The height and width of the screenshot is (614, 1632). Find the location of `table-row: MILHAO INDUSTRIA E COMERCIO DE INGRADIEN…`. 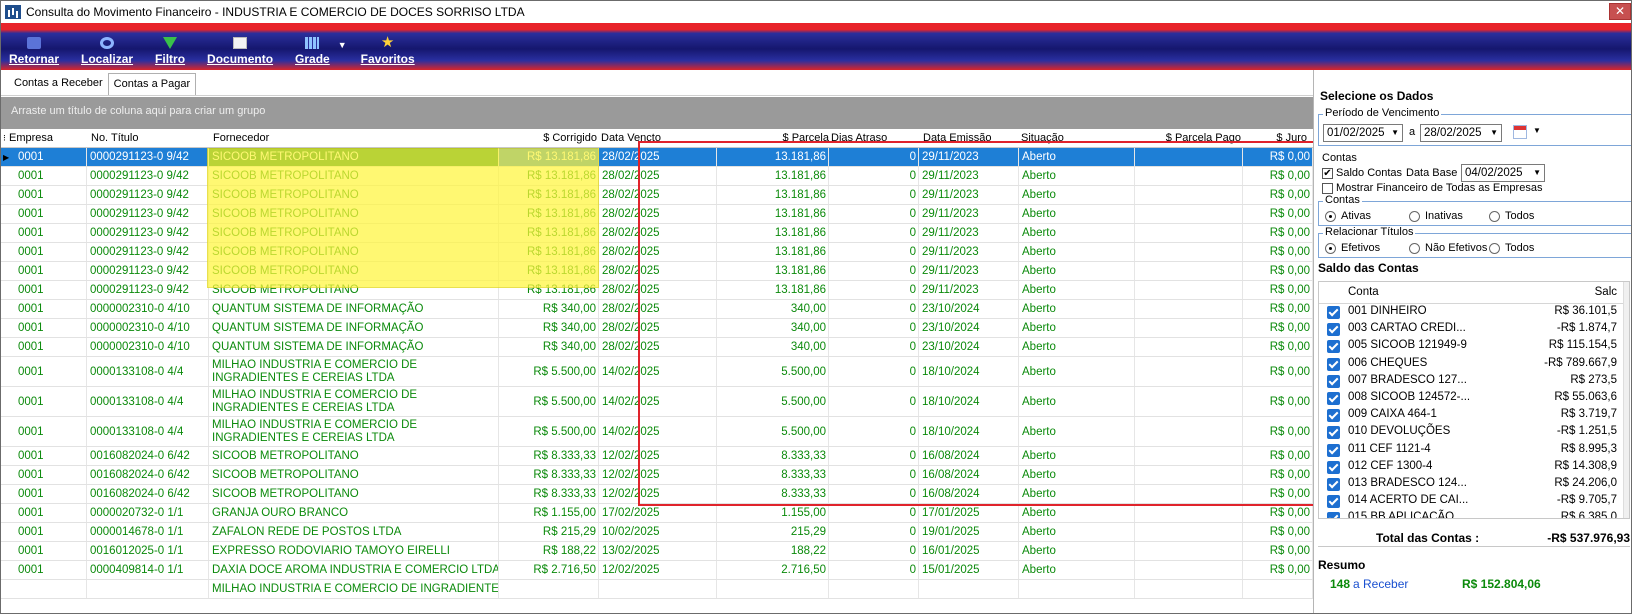

table-row: MILHAO INDUSTRIA E COMERCIO DE INGRADIEN… is located at coordinates (657, 589).